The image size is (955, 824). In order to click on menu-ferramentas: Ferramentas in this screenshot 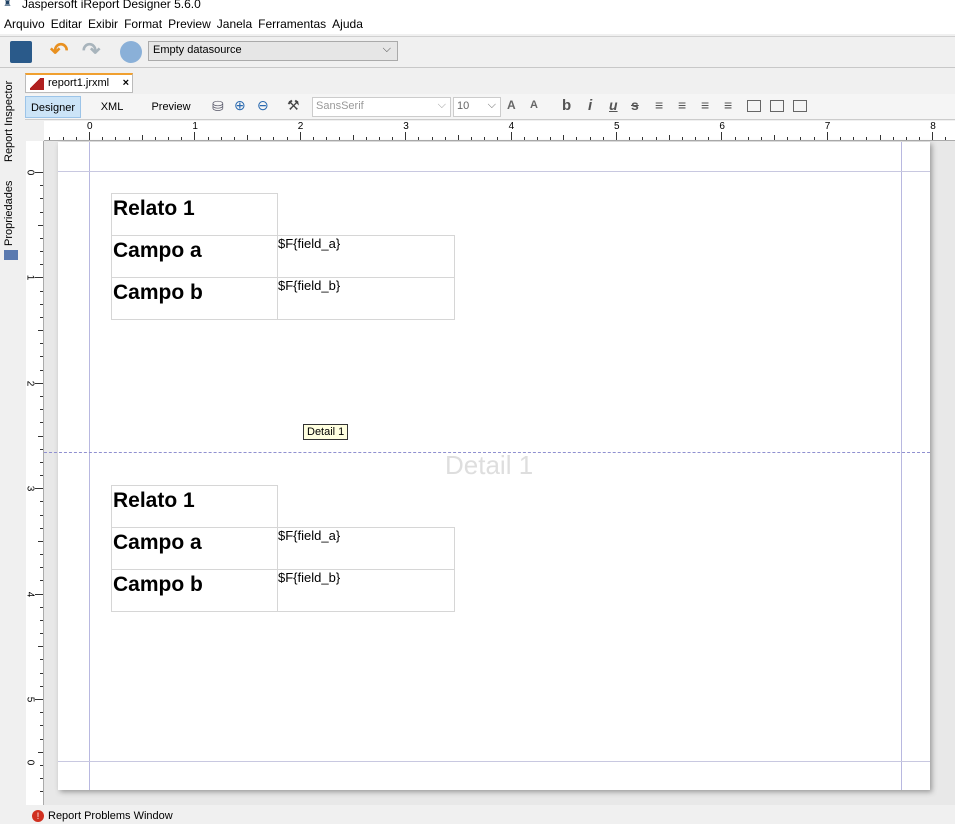, I will do `click(292, 24)`.